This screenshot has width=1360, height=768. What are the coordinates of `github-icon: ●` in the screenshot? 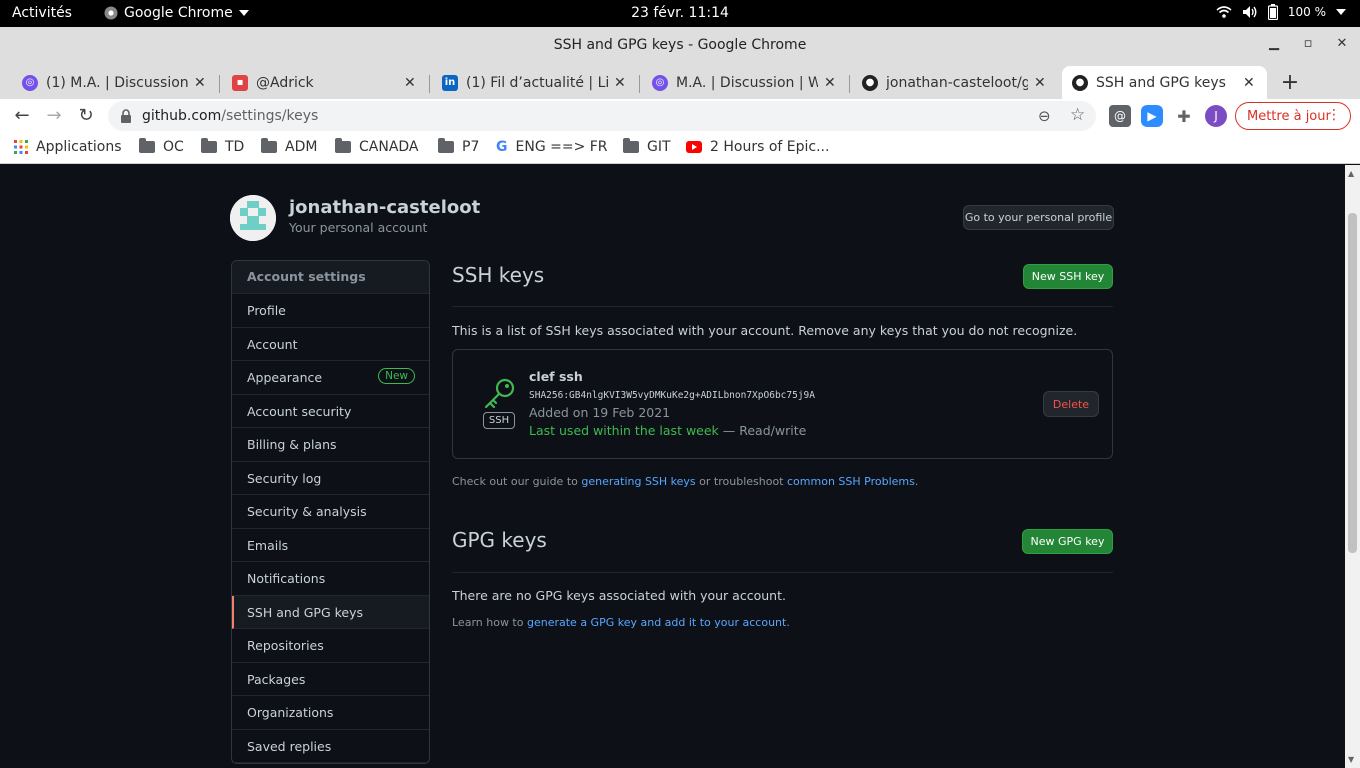 It's located at (870, 82).